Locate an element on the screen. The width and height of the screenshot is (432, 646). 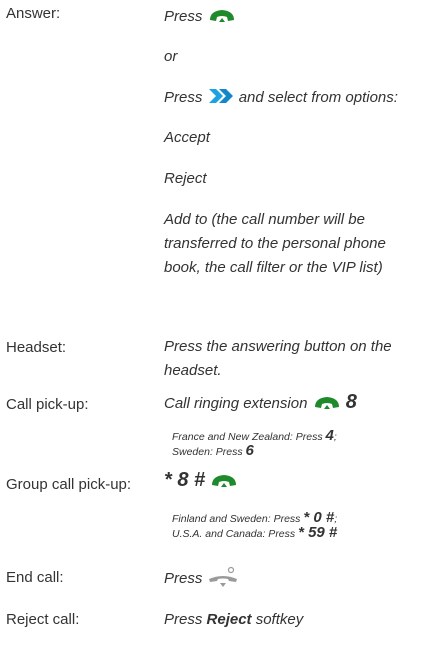
end-line: Press is located at coordinates (201, 579).